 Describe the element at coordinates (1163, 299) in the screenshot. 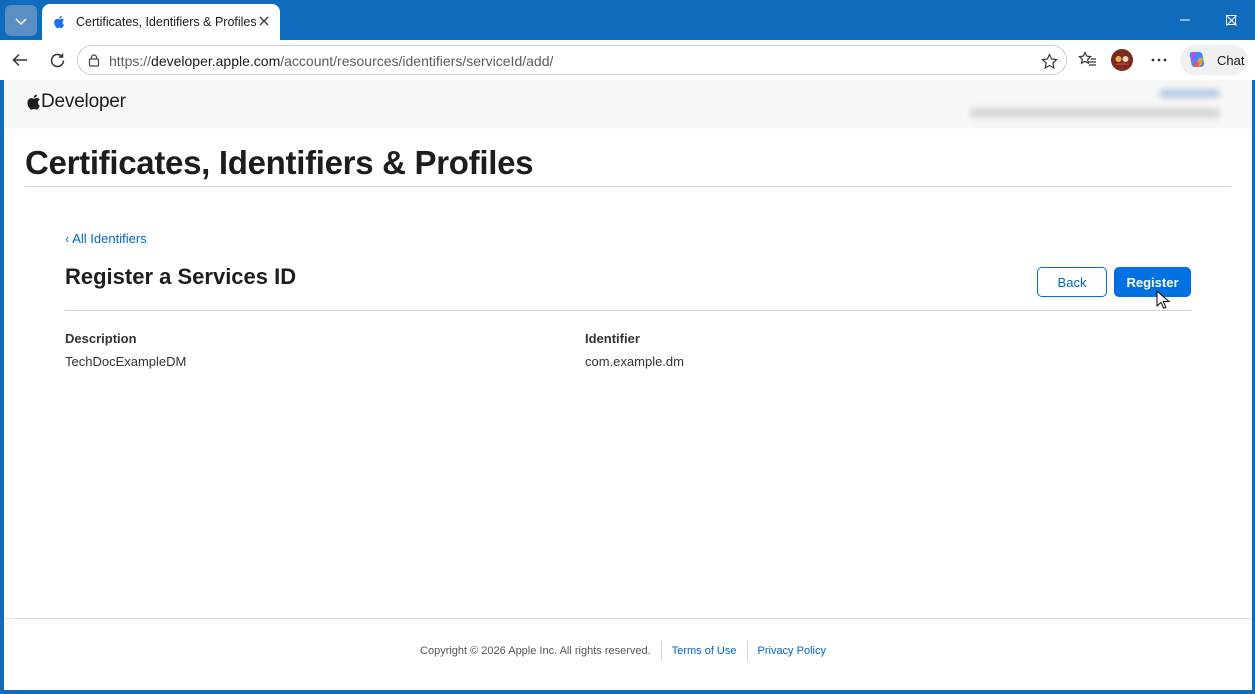

I see `mouse-cursor-icon` at that location.